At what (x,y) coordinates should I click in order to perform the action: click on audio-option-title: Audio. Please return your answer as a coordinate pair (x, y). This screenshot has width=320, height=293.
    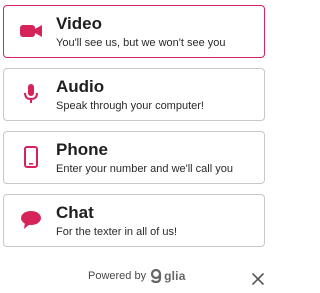
    Looking at the image, I should click on (80, 86).